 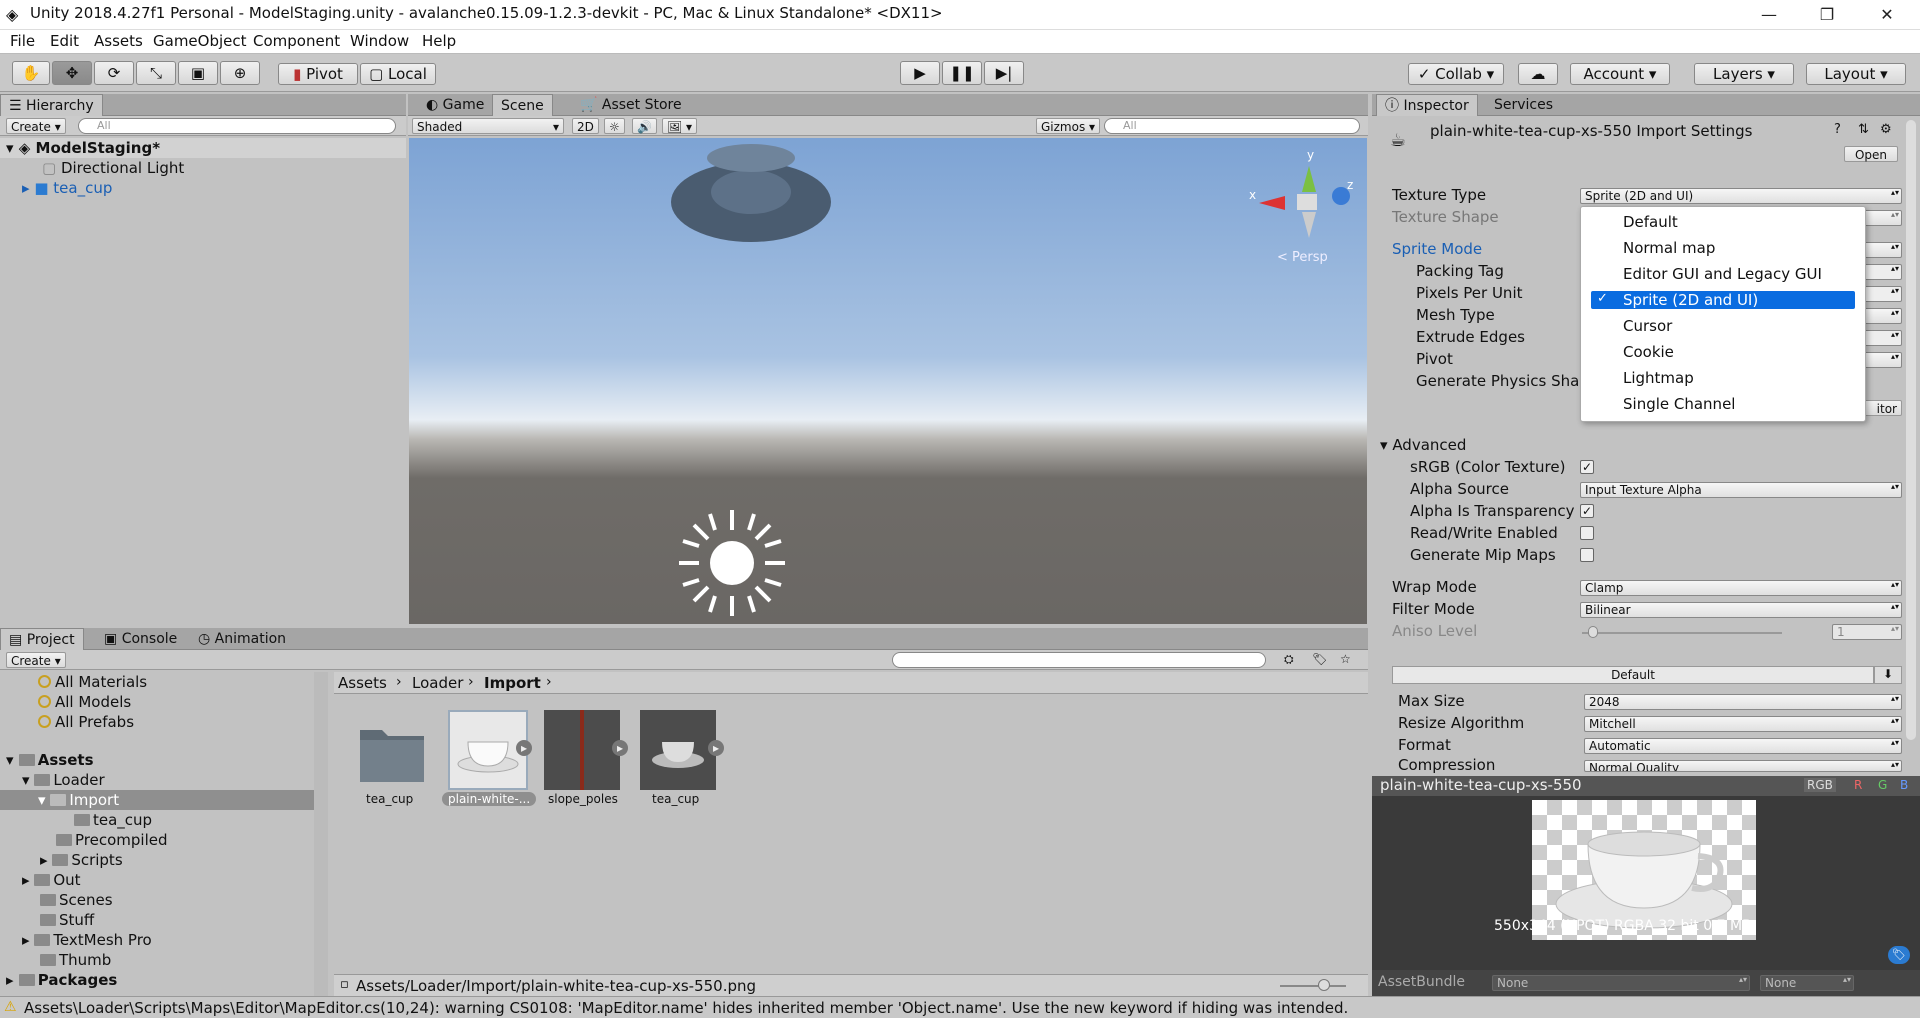 I want to click on project-tree-scrollbar, so click(x=321, y=834).